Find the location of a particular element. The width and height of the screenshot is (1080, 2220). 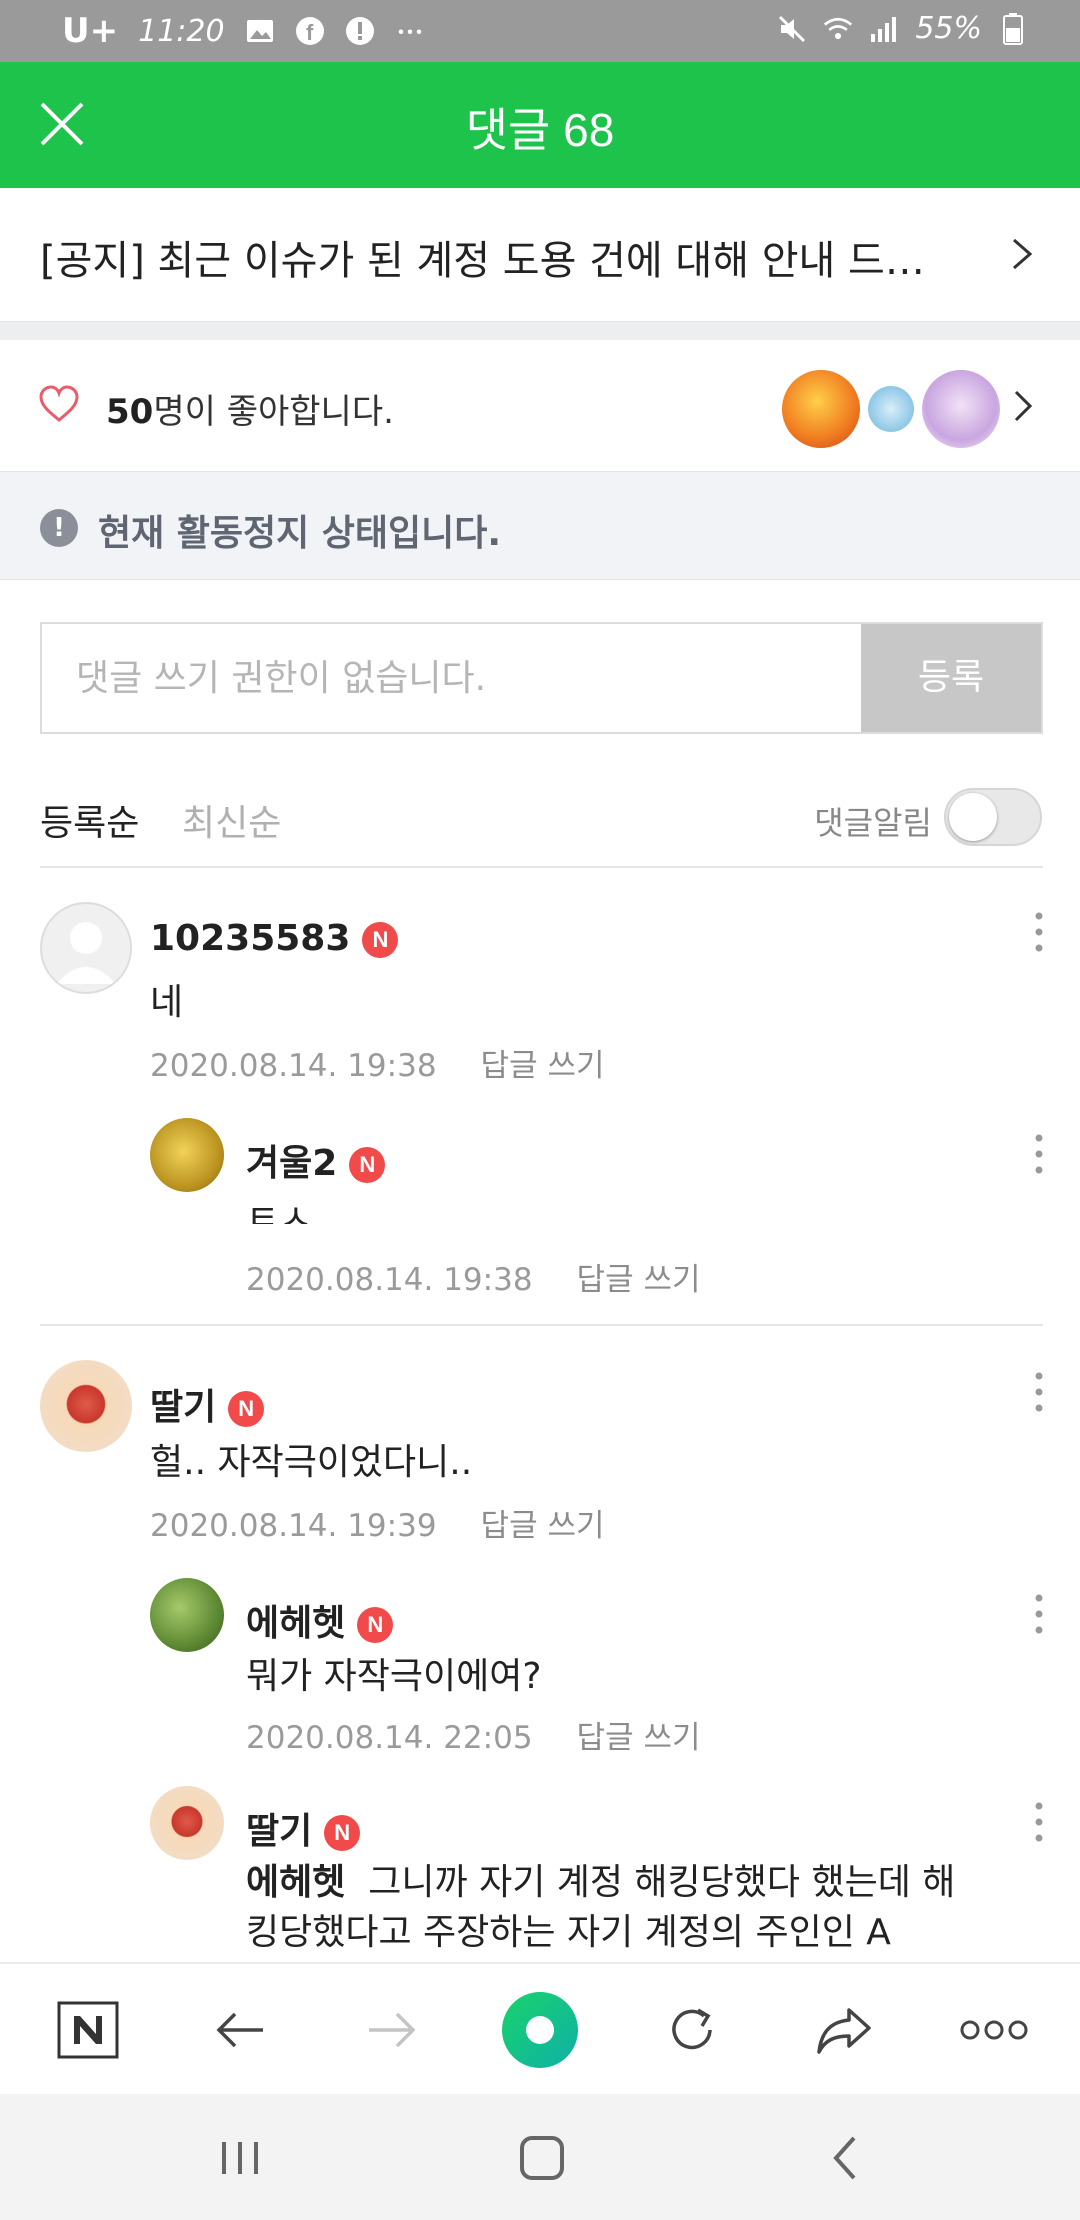

more-button is located at coordinates (994, 2030).